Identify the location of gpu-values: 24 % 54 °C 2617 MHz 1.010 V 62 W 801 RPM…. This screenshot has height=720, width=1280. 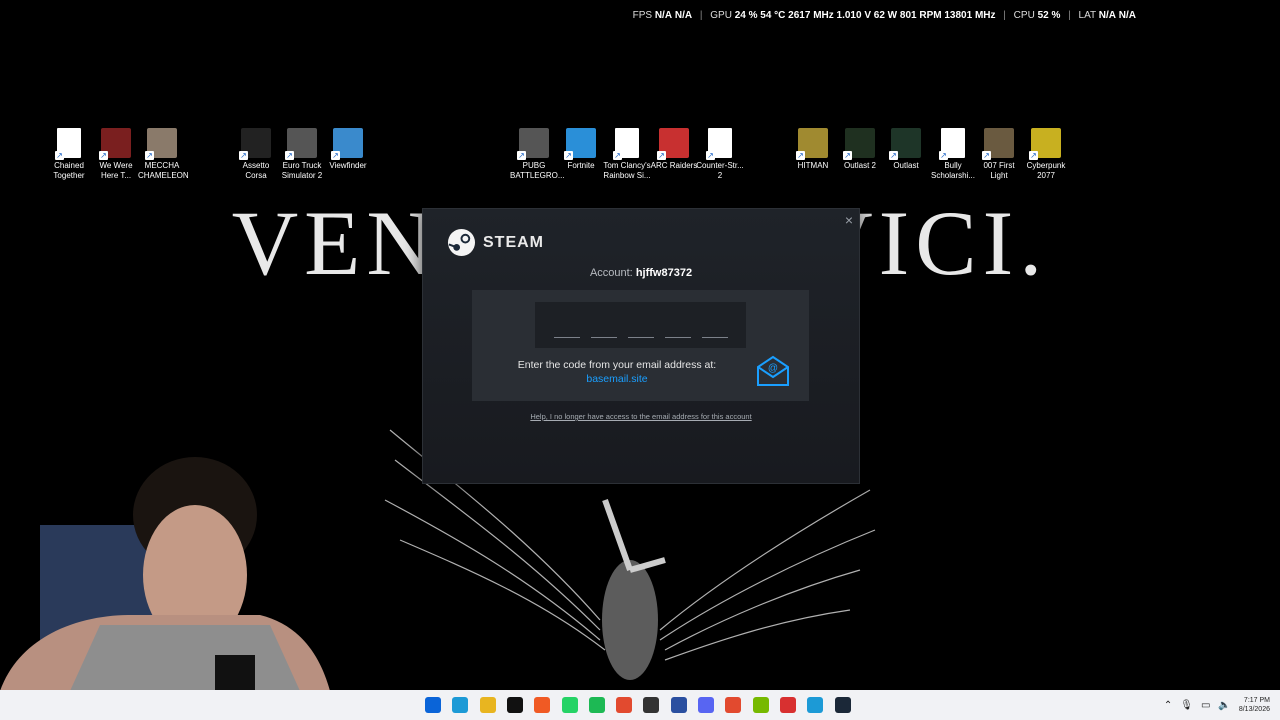
(865, 15).